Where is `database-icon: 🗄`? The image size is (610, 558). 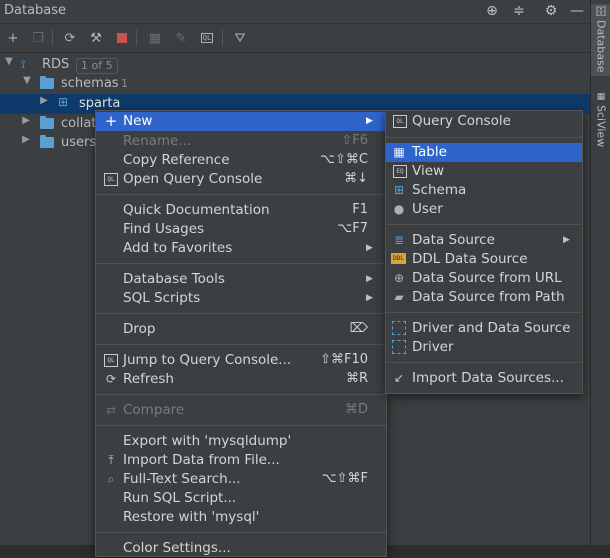
database-icon: 🗄 is located at coordinates (601, 10).